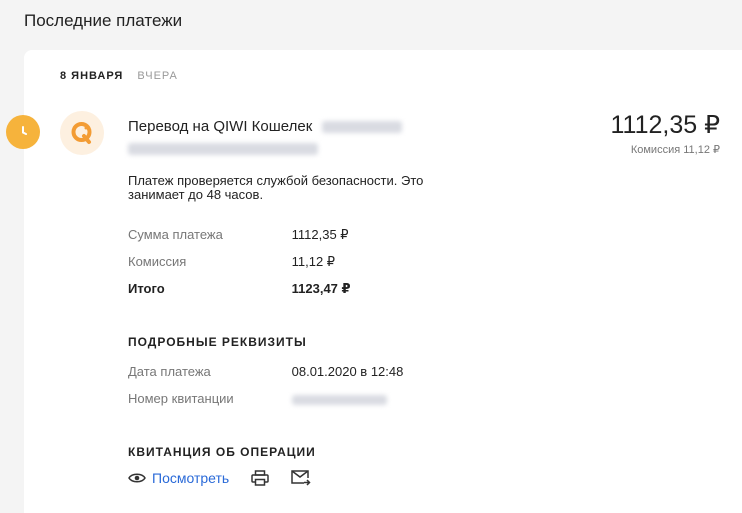 The image size is (742, 513). I want to click on receipt-section-title: КВИТАНЦИЯ ОБ ОПЕРАЦИИ, so click(222, 452).